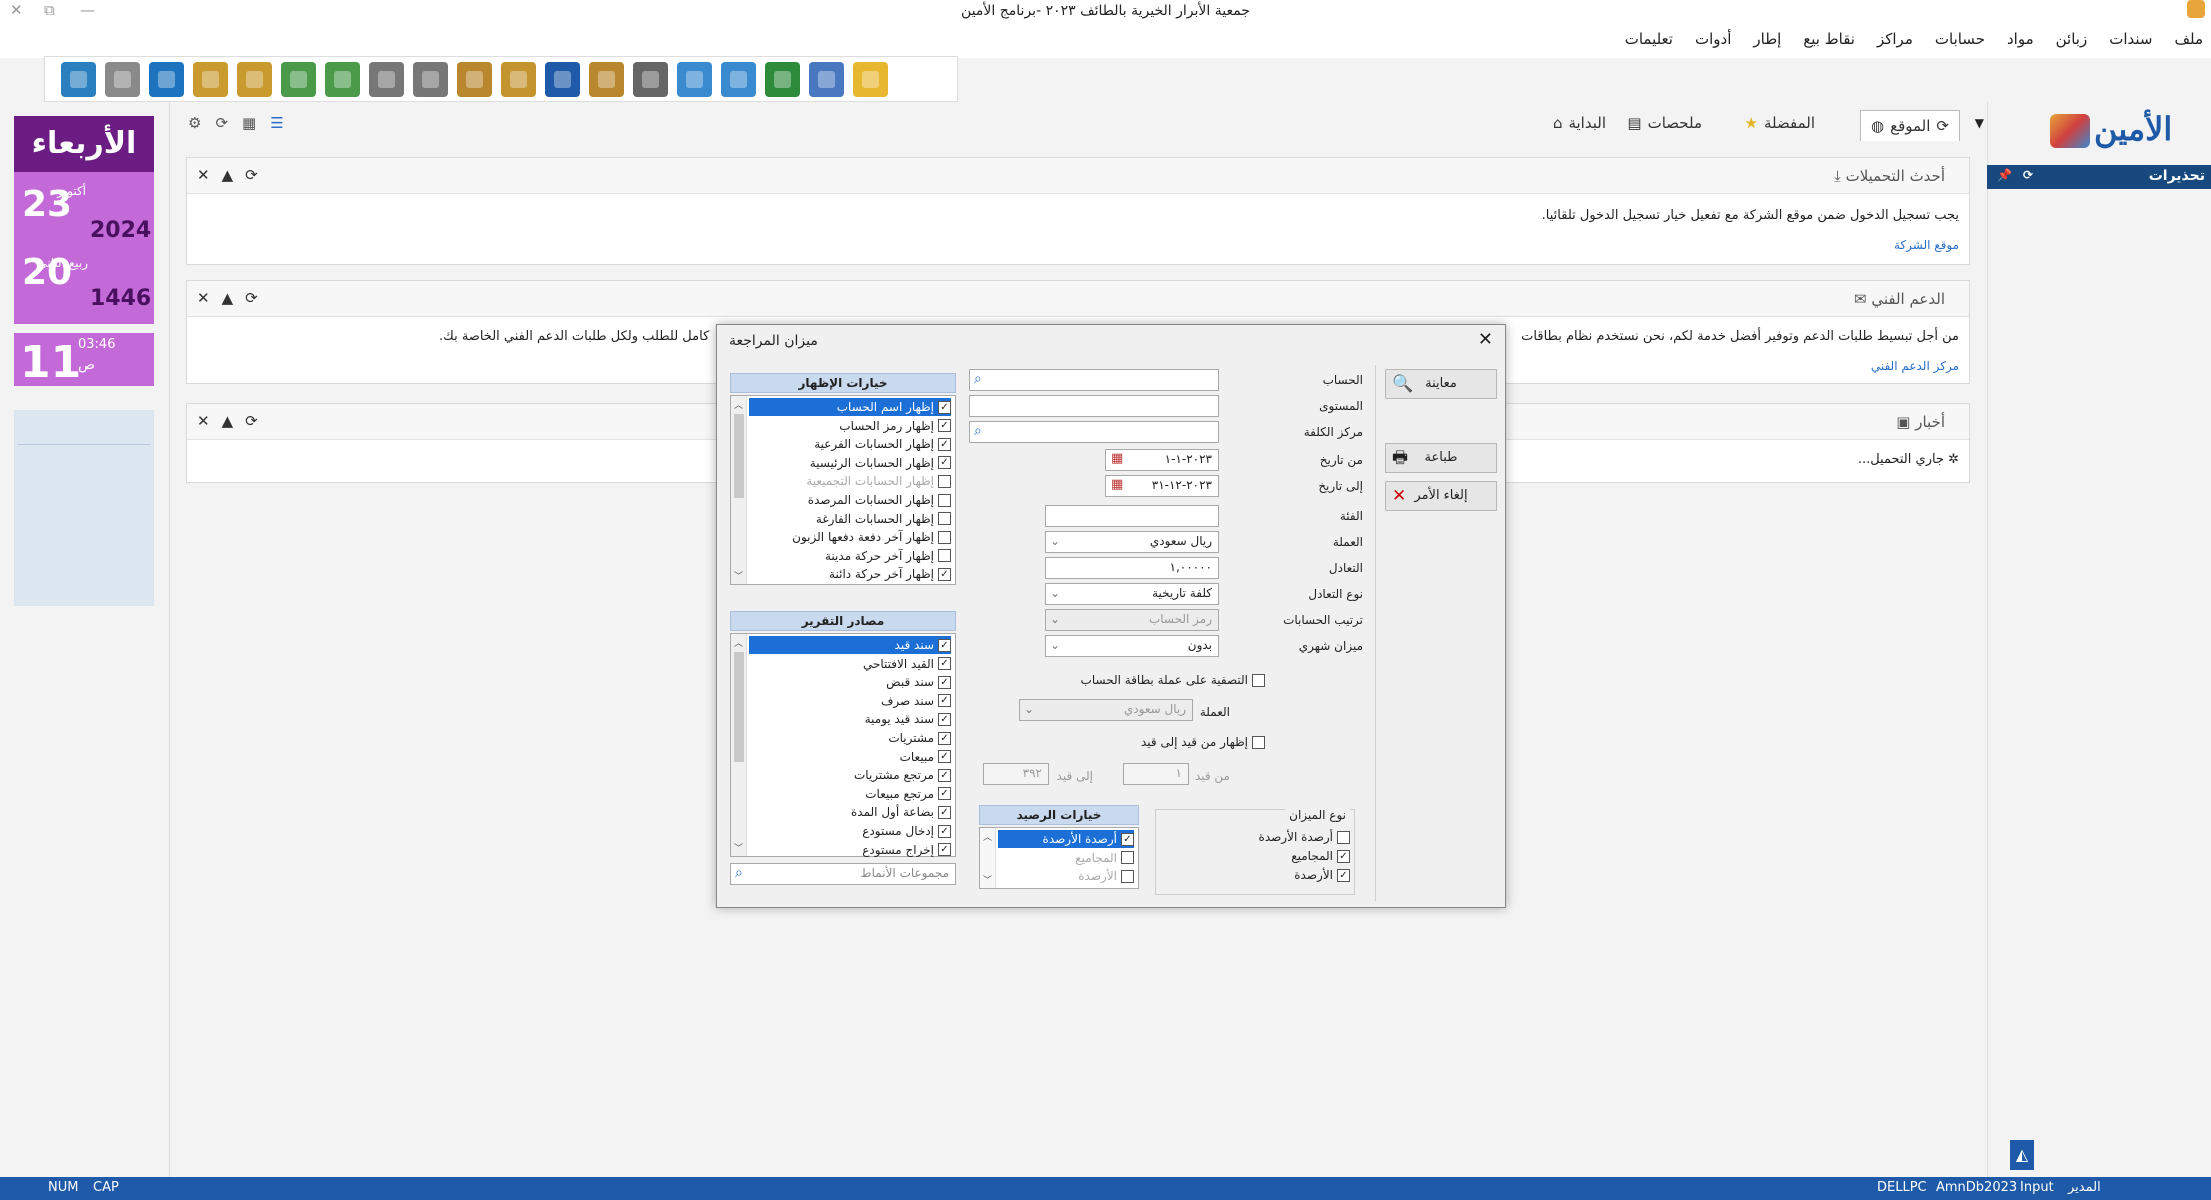 The height and width of the screenshot is (1200, 2211). Describe the element at coordinates (1132, 516) in the screenshot. I see `category-input` at that location.